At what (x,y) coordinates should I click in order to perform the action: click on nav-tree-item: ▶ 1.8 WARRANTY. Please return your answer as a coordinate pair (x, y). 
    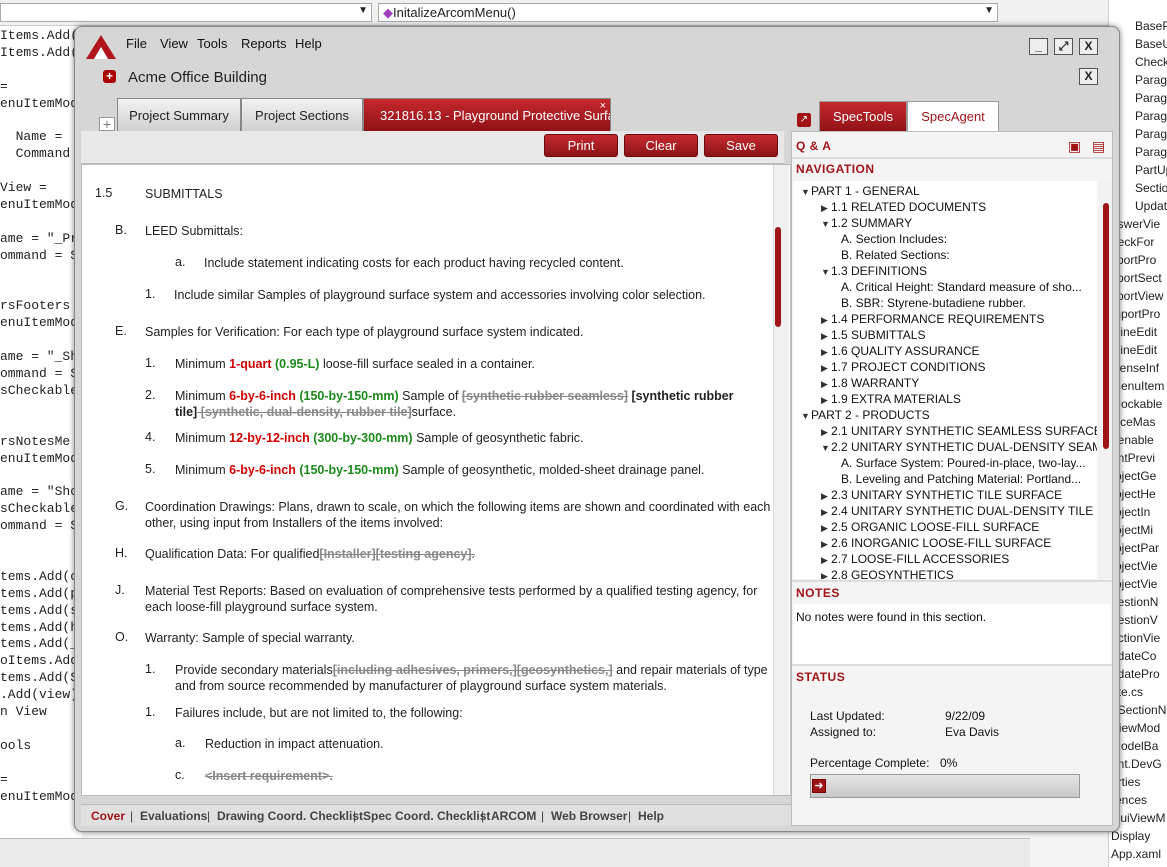
    Looking at the image, I should click on (870, 383).